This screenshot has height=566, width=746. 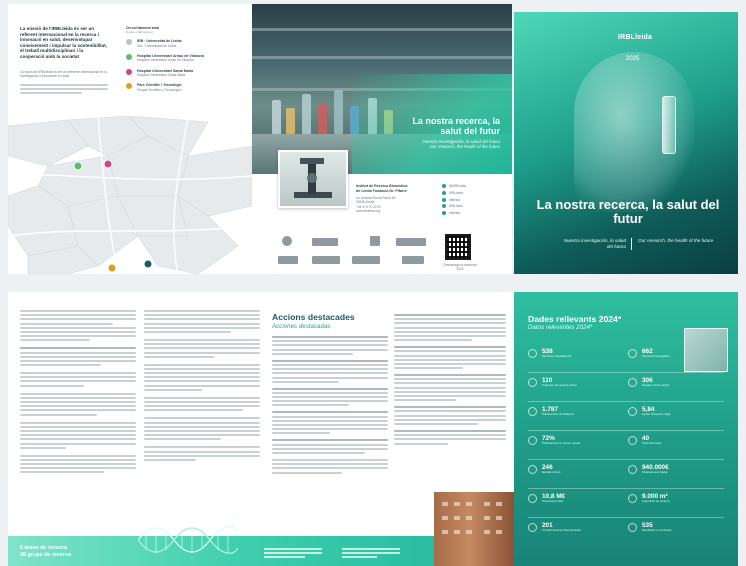 What do you see at coordinates (444, 186) in the screenshot?
I see `x-icon` at bounding box center [444, 186].